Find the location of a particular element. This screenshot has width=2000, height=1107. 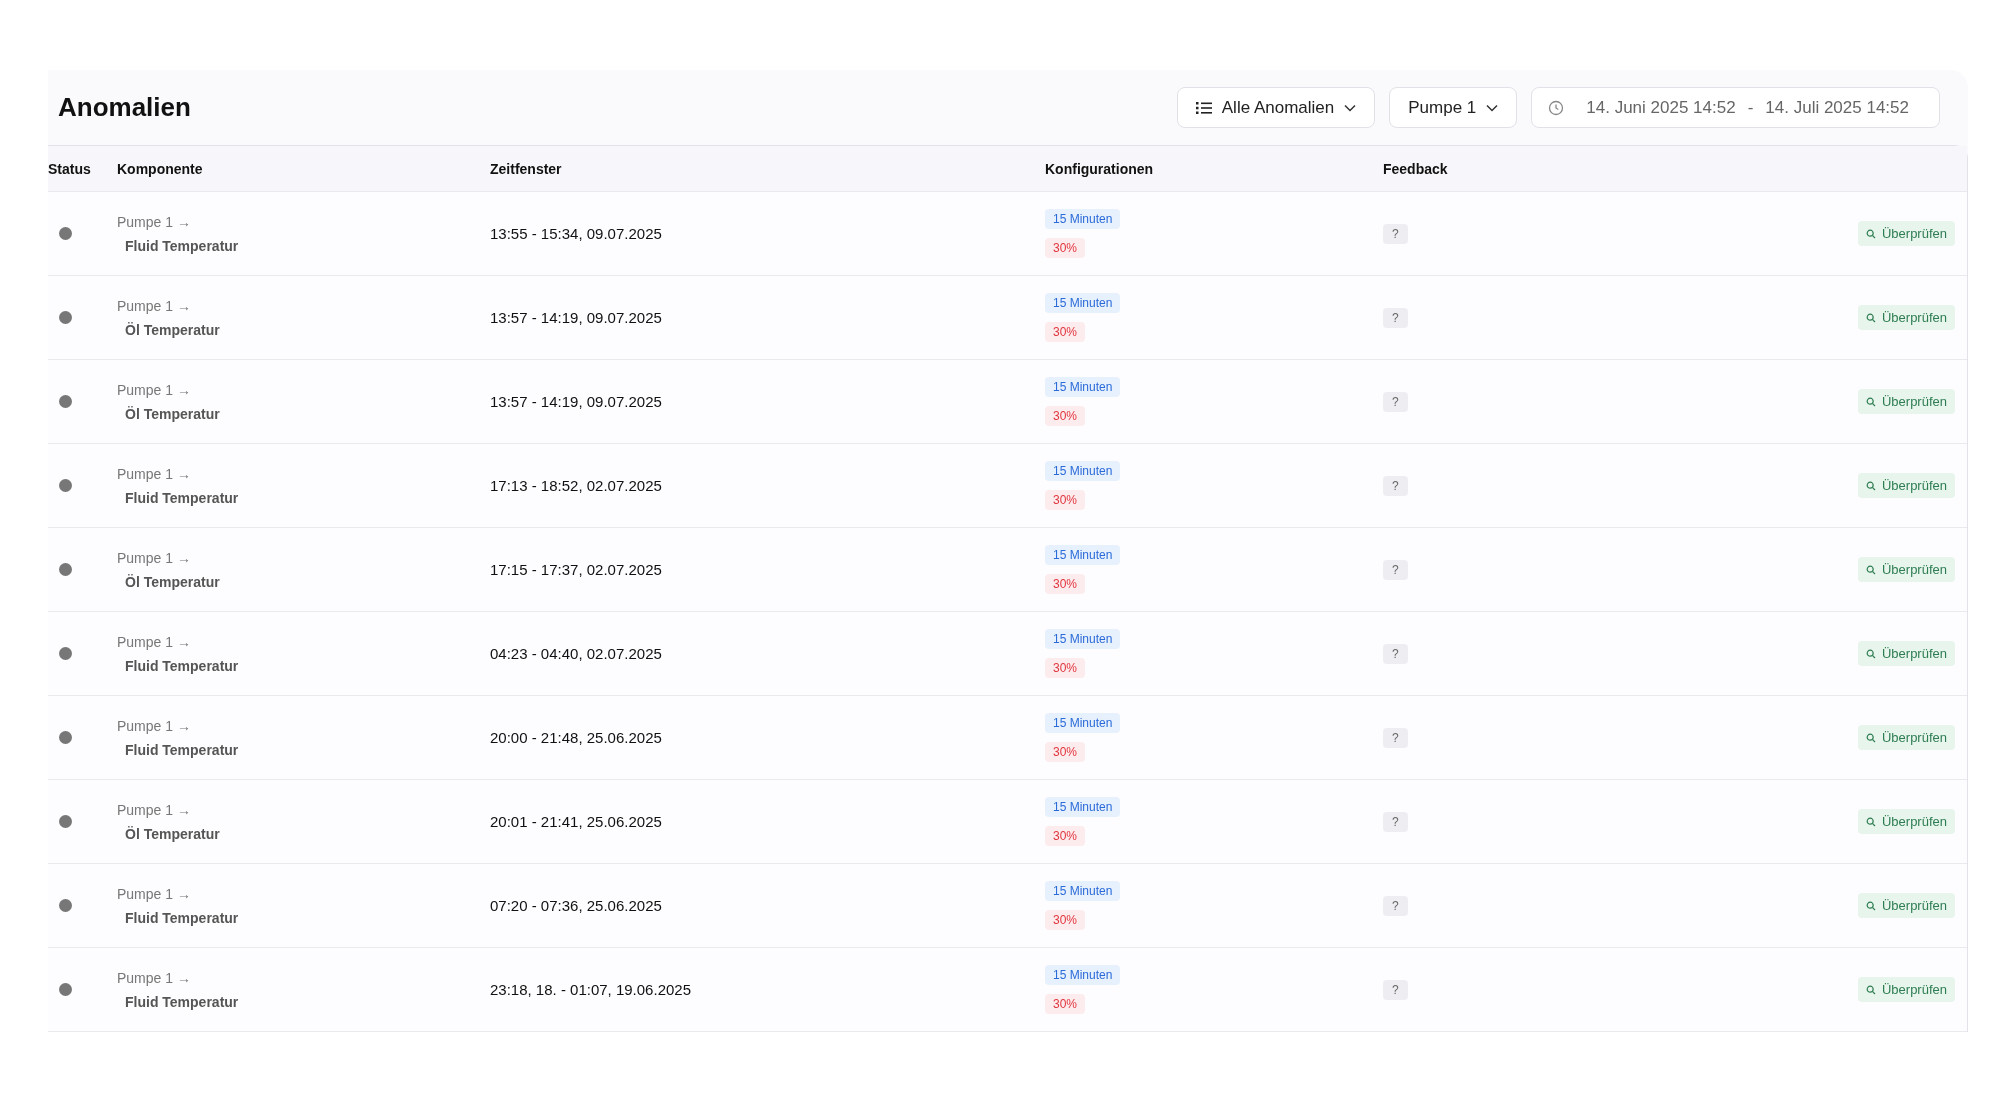

time-window: 23:18, 18. - 01:07, 19.06.2025 is located at coordinates (590, 989).